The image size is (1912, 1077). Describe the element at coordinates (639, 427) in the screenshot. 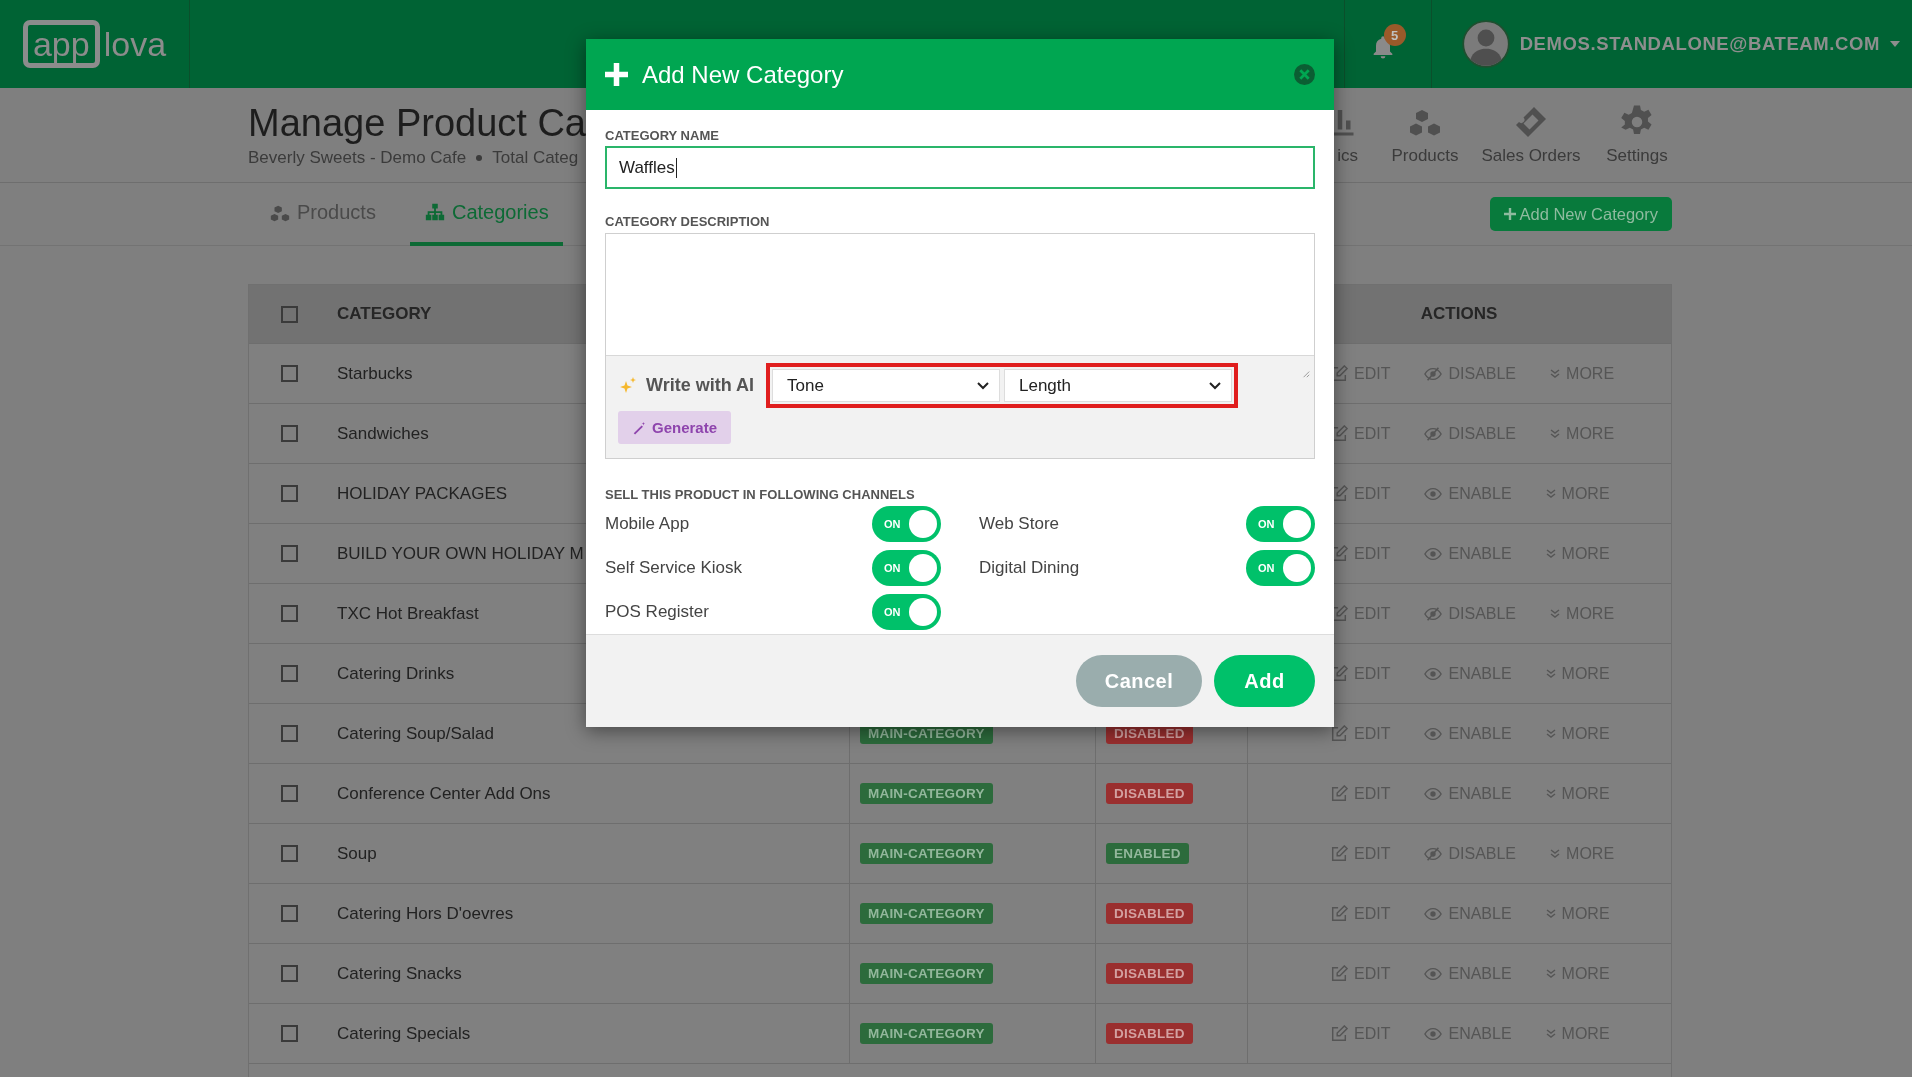

I see `wand-icon` at that location.